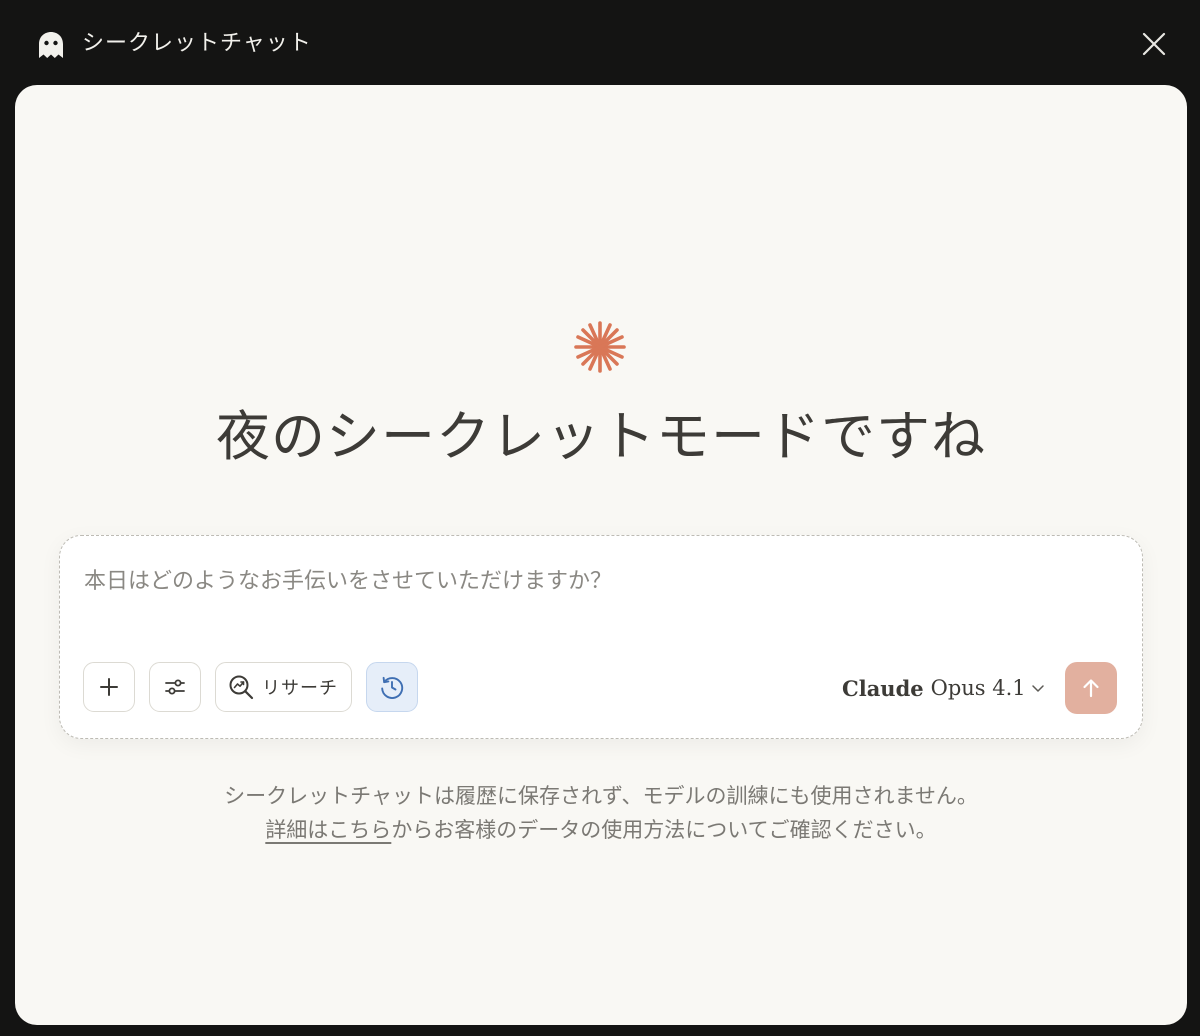 The height and width of the screenshot is (1036, 1200). I want to click on model-selector: Claude Opus 4.1, so click(944, 688).